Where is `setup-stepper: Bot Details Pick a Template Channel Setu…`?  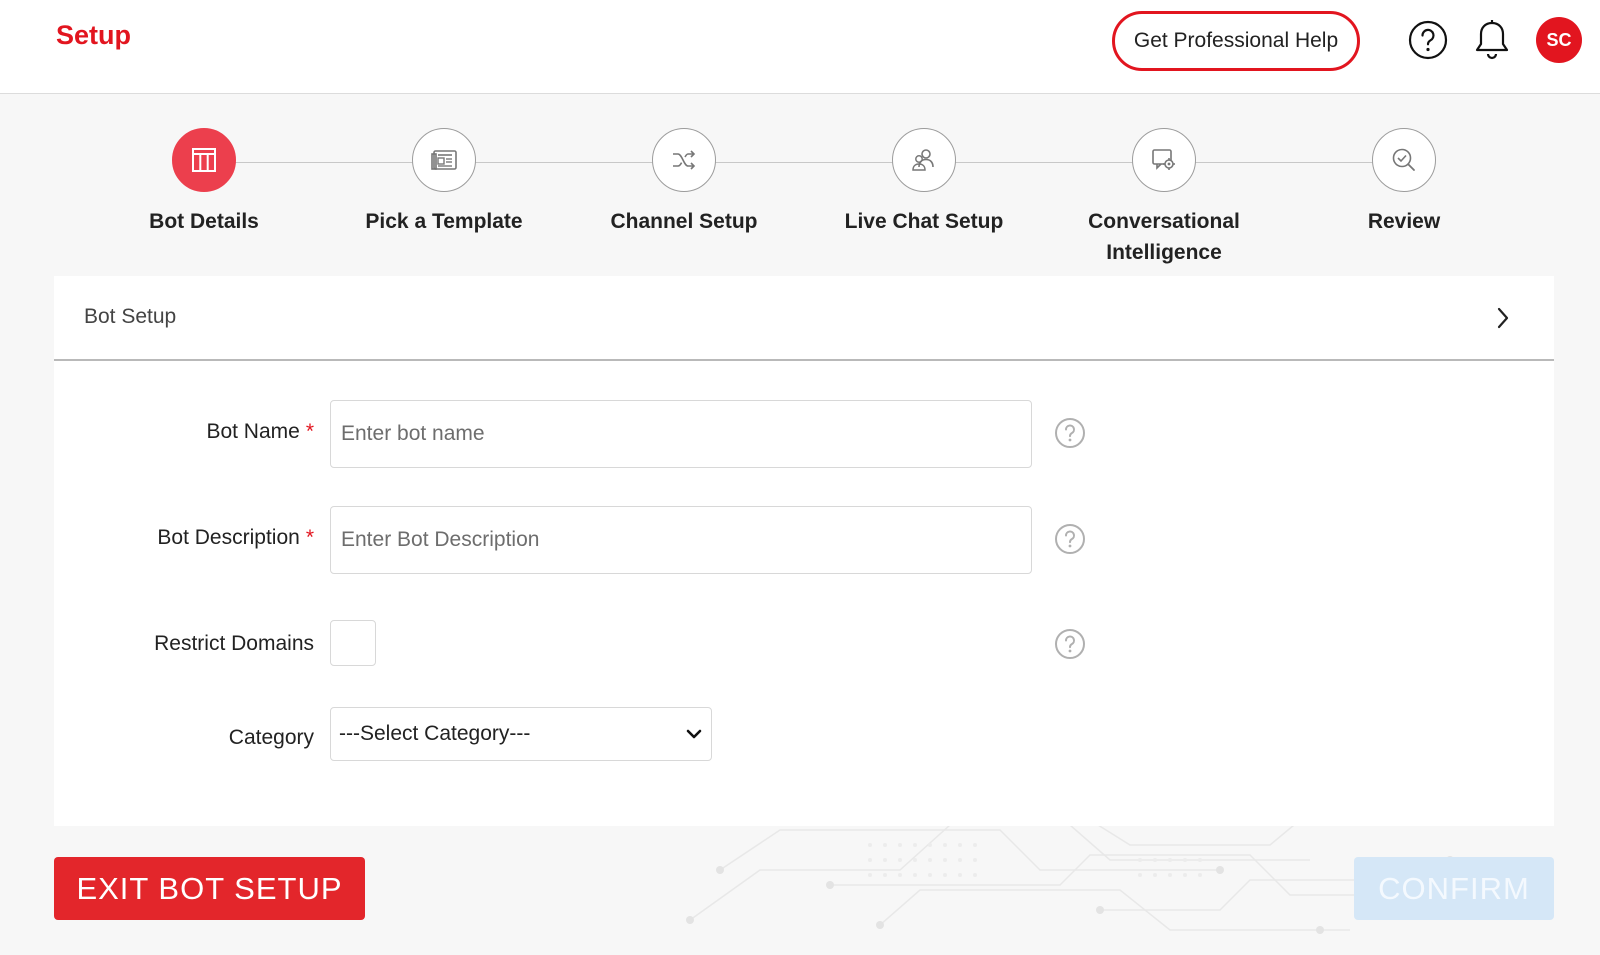 setup-stepper: Bot Details Pick a Template Channel Setu… is located at coordinates (800, 198).